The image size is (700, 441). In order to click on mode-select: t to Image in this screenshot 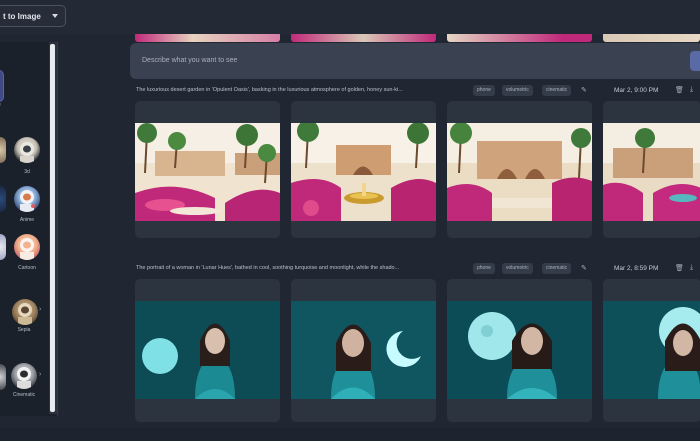, I will do `click(33, 16)`.